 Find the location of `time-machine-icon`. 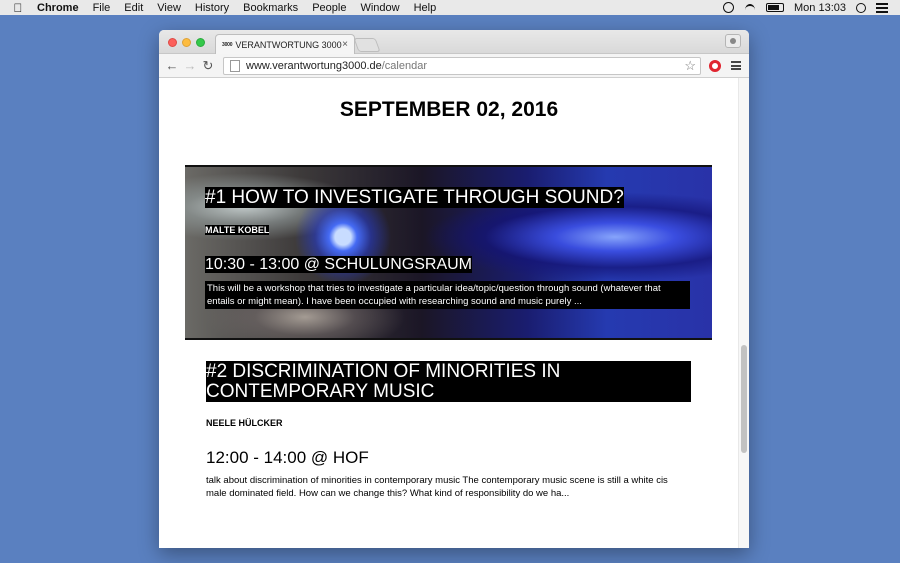

time-machine-icon is located at coordinates (729, 7).